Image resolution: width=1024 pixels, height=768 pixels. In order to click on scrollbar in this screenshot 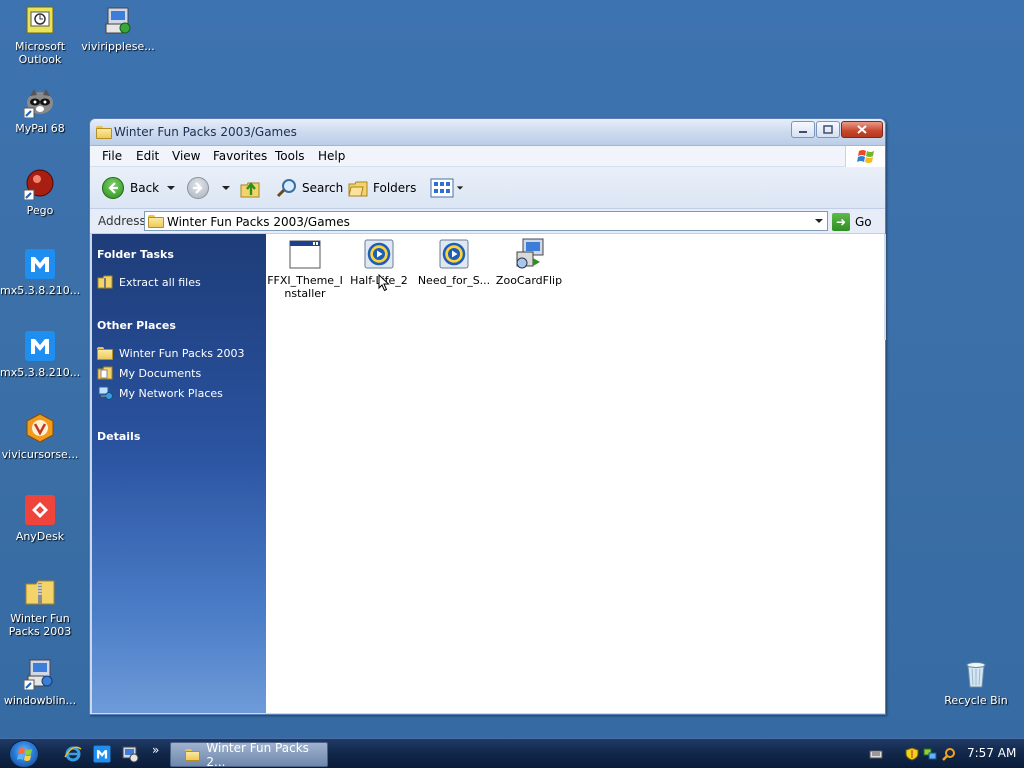, I will do `click(885, 287)`.